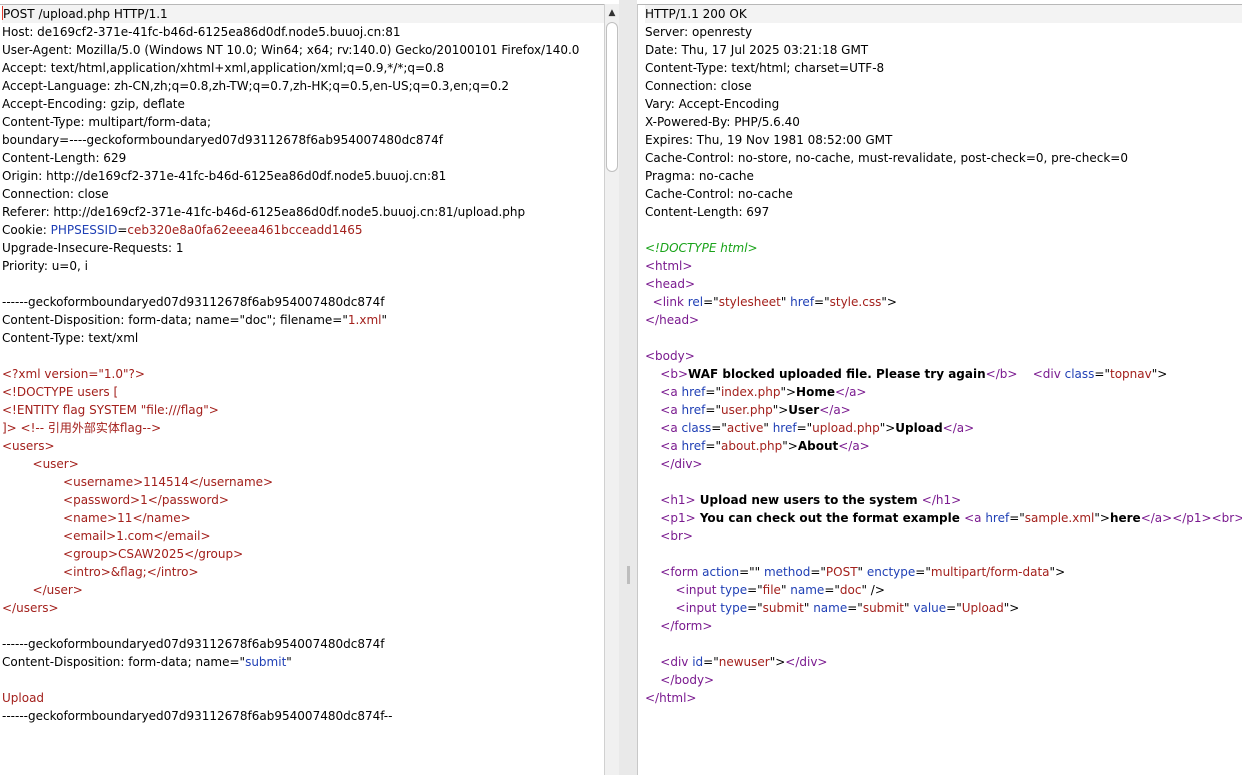  I want to click on response-line: <a href="user.php">User</a>, so click(943, 410).